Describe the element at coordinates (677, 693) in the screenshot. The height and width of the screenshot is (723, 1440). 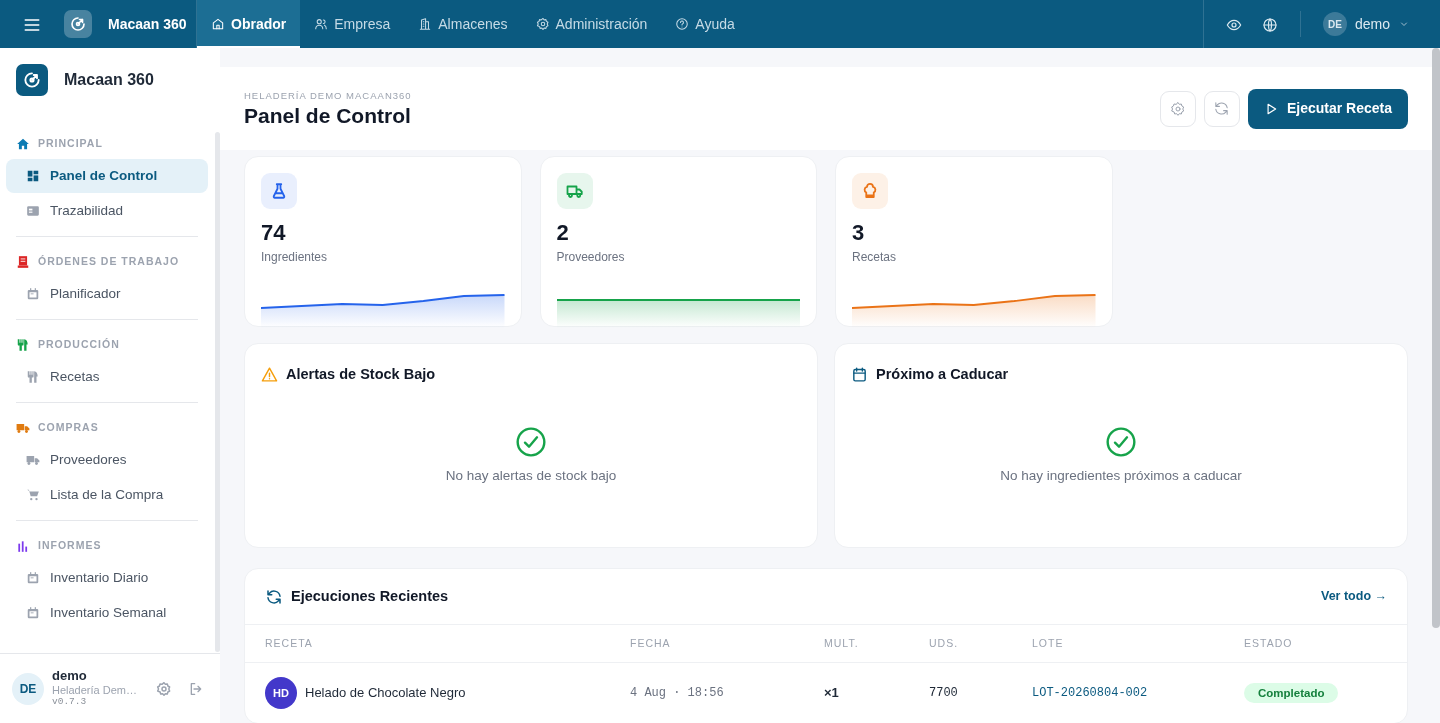
I see `table-cell-text: 4 Aug · 18:56` at that location.